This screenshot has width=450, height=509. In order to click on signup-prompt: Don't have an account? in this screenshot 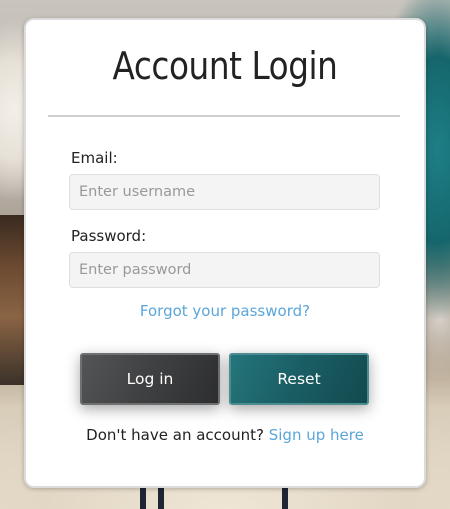, I will do `click(175, 435)`.